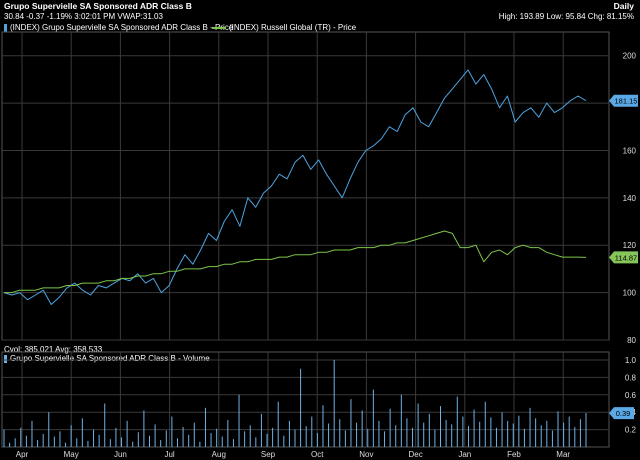 Image resolution: width=640 pixels, height=460 pixels. What do you see at coordinates (623, 413) in the screenshot?
I see `volume-last-label: 0.39` at bounding box center [623, 413].